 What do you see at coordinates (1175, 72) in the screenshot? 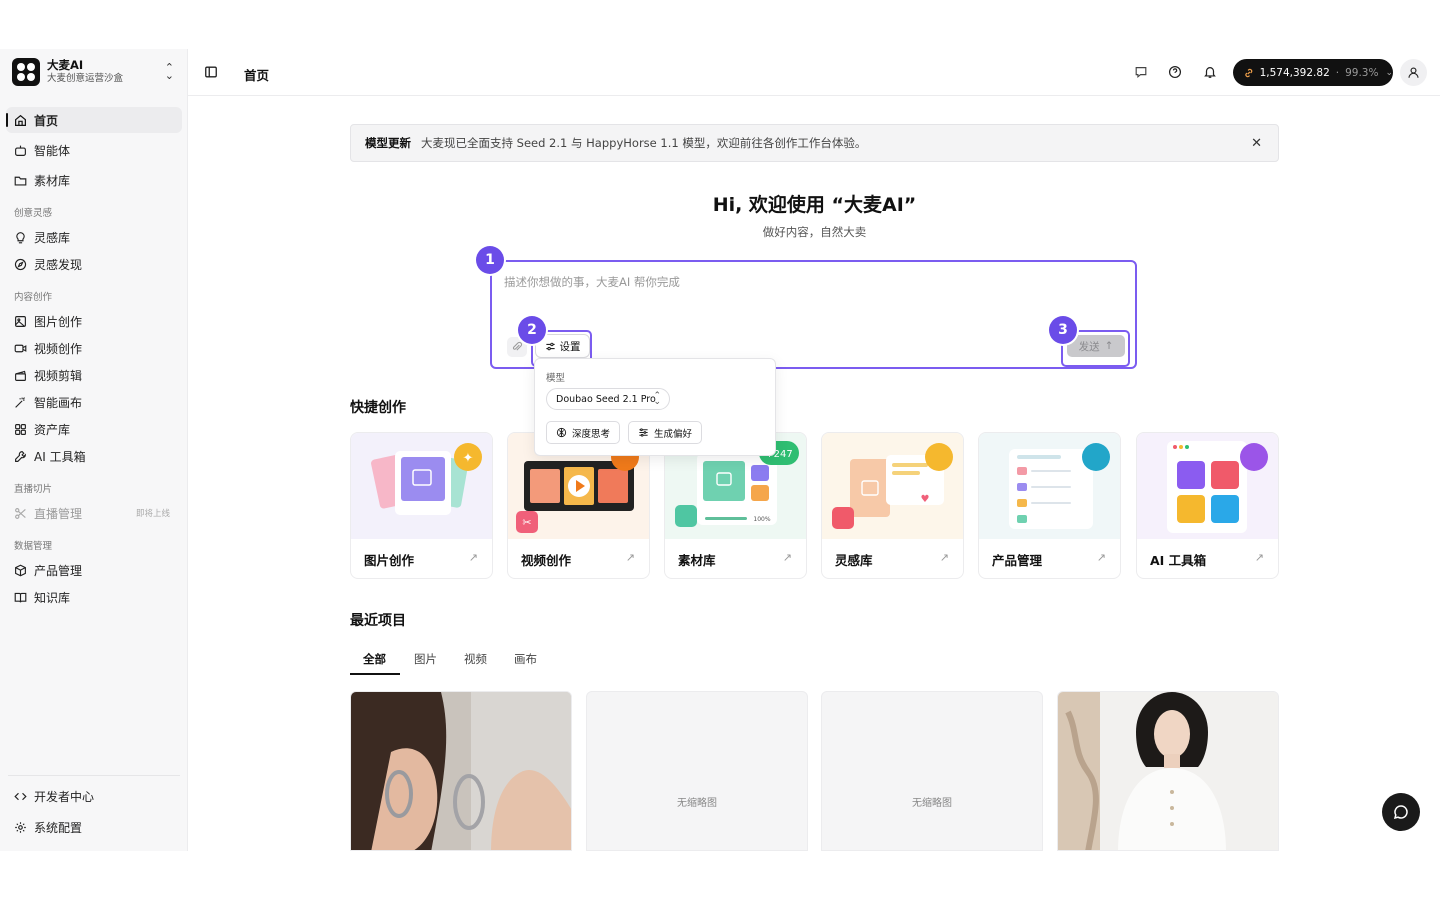
I see `help-icon` at bounding box center [1175, 72].